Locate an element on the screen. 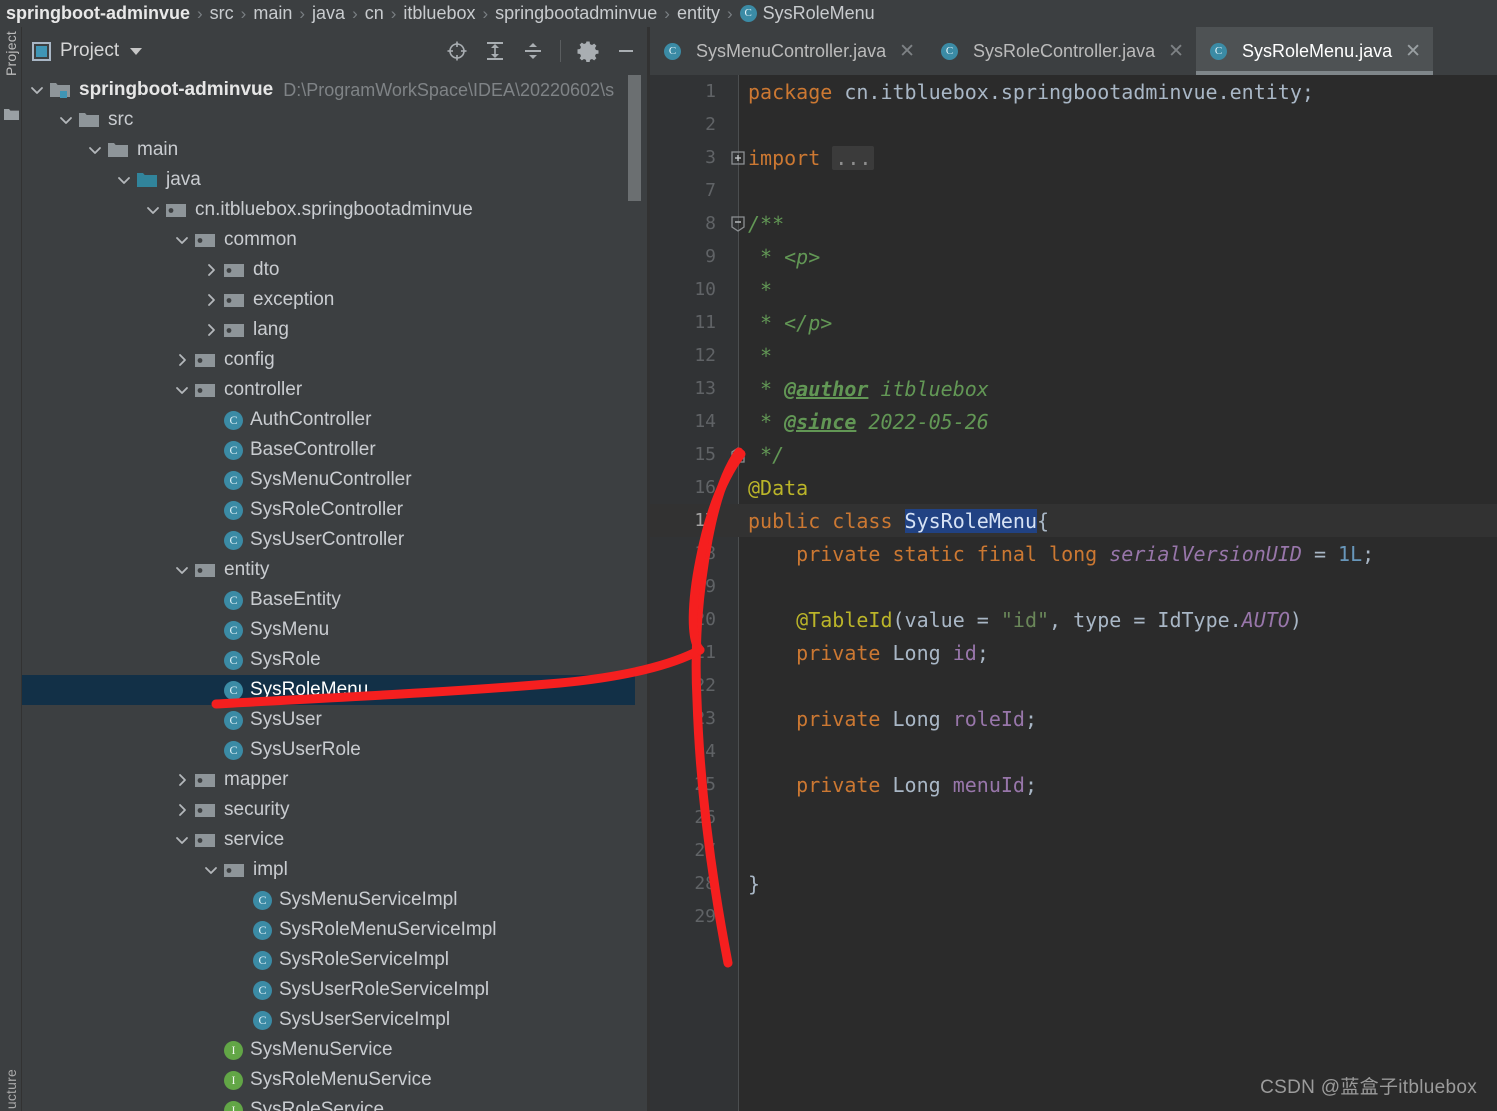  tree-node: common is located at coordinates (334, 240).